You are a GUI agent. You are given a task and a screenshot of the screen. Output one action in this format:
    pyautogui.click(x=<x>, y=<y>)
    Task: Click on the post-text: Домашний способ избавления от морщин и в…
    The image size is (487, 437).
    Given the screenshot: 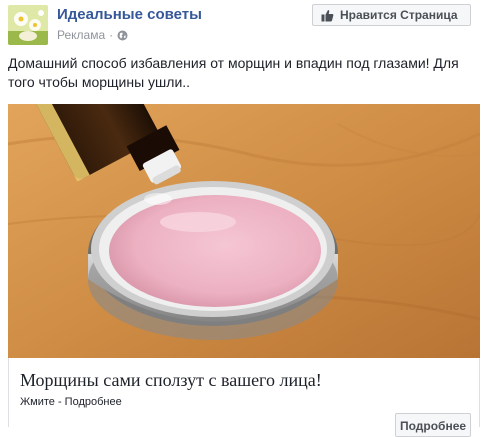 What is the action you would take?
    pyautogui.click(x=233, y=72)
    